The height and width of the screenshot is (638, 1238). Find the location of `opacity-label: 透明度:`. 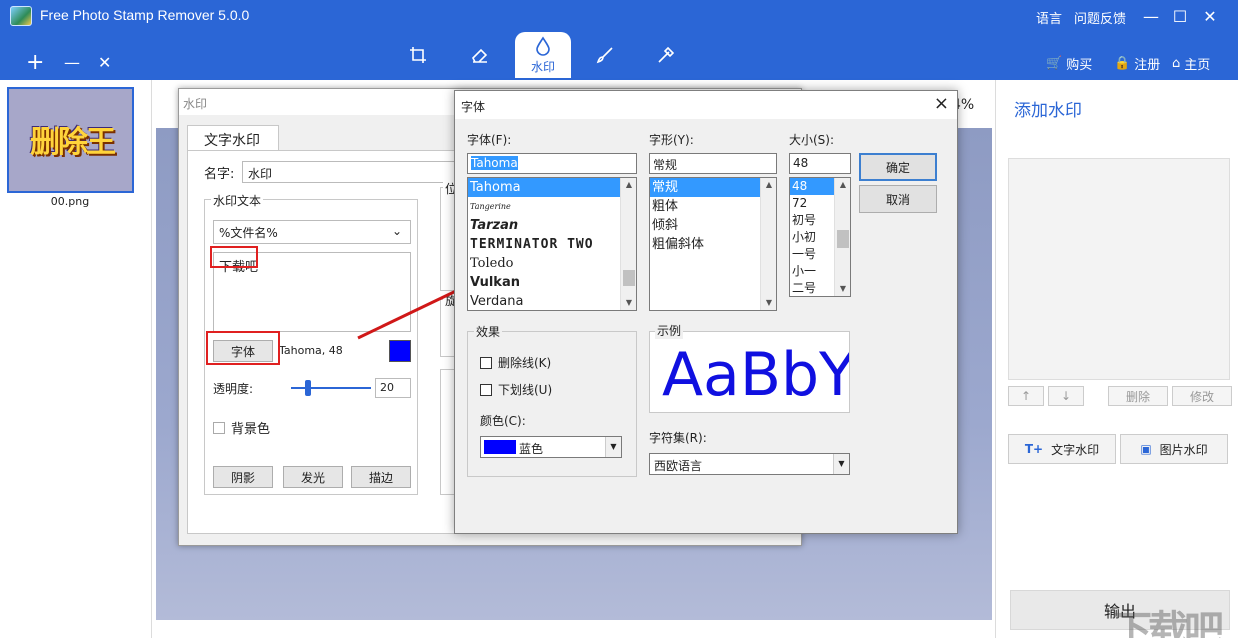

opacity-label: 透明度: is located at coordinates (233, 389).